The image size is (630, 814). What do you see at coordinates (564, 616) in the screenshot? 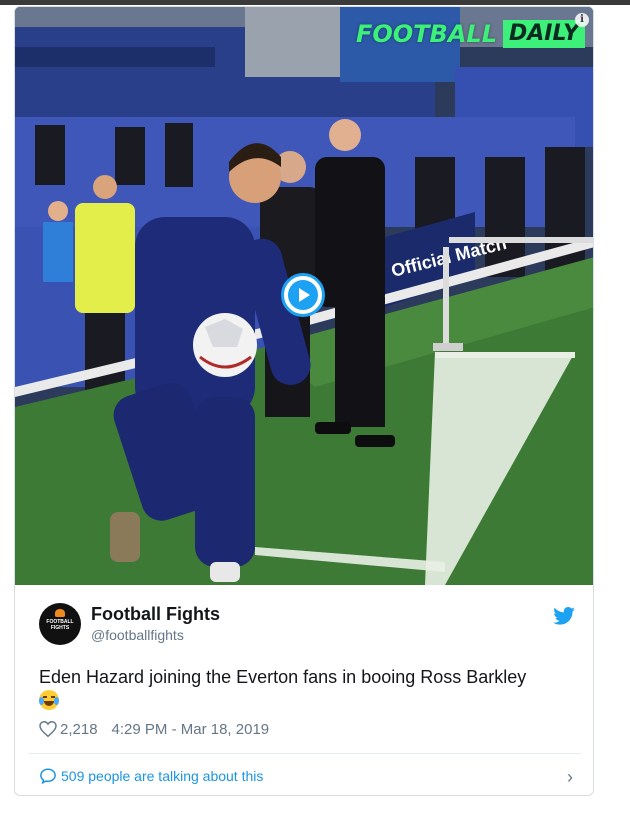
I see `twitter-bird-icon` at bounding box center [564, 616].